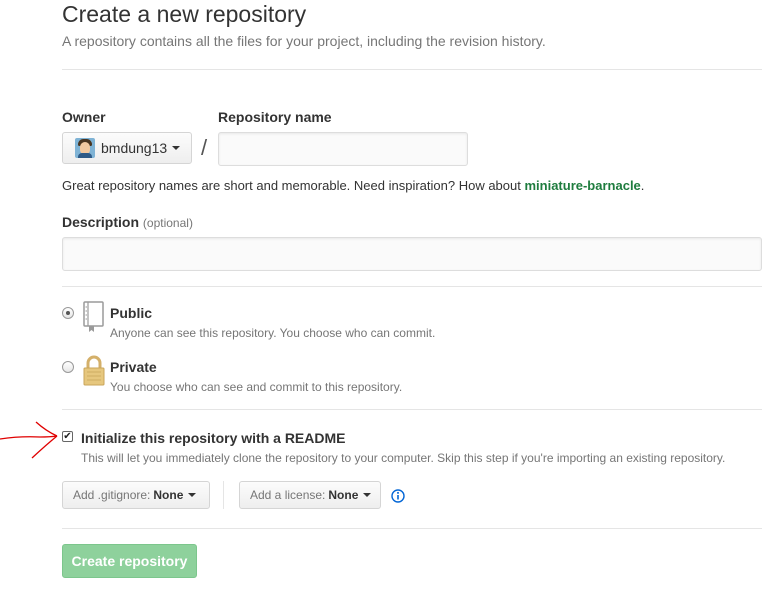 The width and height of the screenshot is (767, 593). What do you see at coordinates (134, 148) in the screenshot?
I see `owner-name: bmdung13` at bounding box center [134, 148].